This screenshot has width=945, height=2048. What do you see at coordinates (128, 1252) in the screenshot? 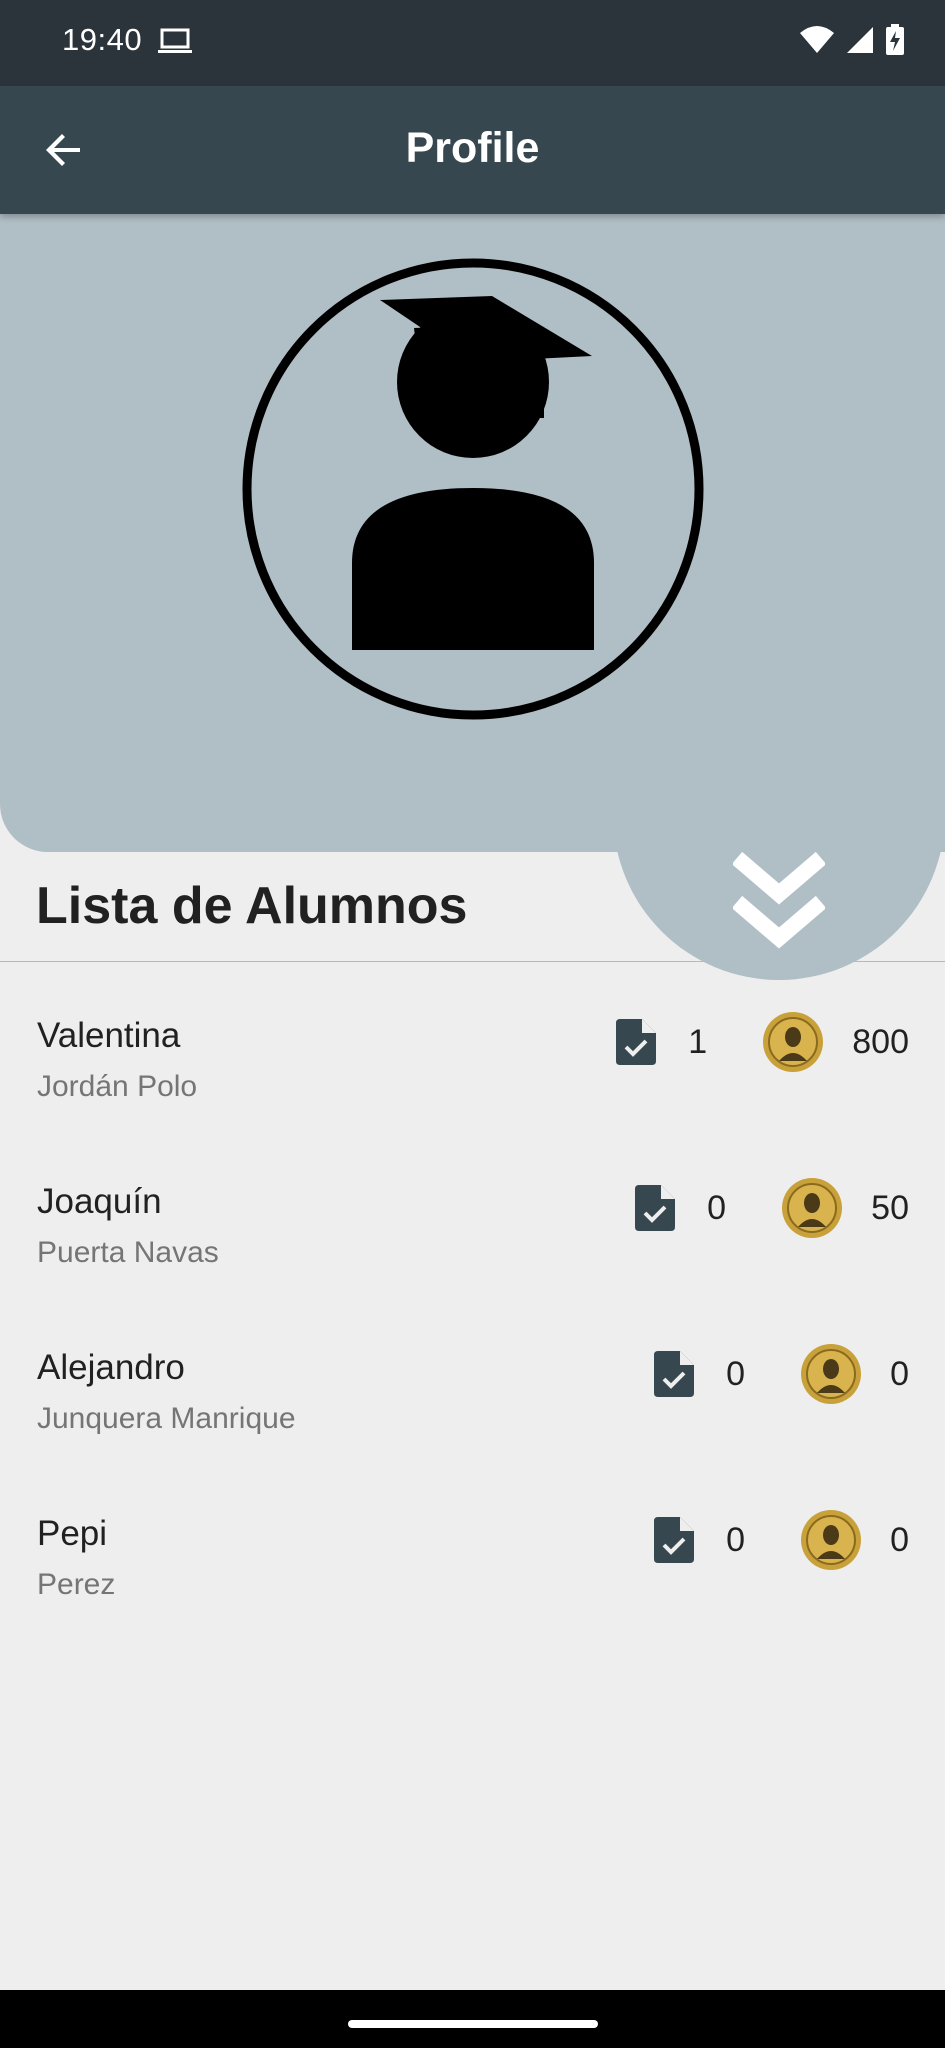
I see `student-surname: Puerta Navas` at bounding box center [128, 1252].